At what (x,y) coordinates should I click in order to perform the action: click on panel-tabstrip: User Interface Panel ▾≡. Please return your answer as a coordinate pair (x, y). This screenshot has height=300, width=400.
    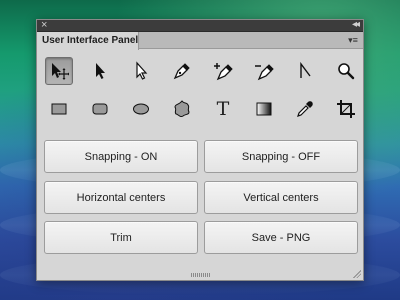
    Looking at the image, I should click on (200, 41).